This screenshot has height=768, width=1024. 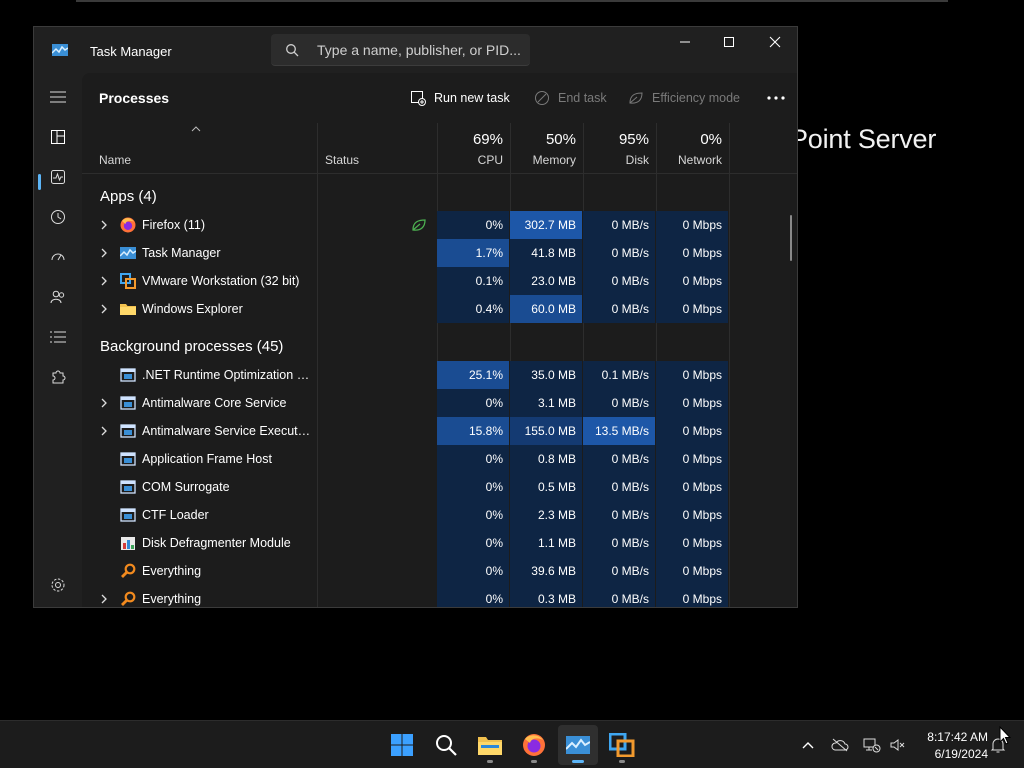 What do you see at coordinates (534, 745) in the screenshot?
I see `taskbar-firefox` at bounding box center [534, 745].